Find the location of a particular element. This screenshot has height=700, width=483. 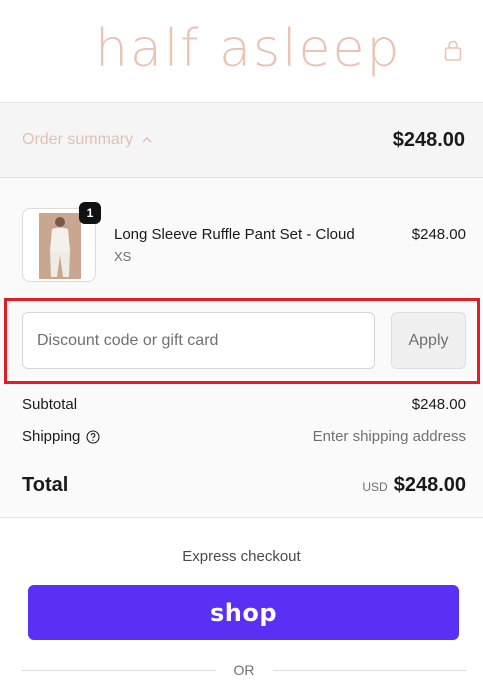

shopping-bag-icon is located at coordinates (453, 51).